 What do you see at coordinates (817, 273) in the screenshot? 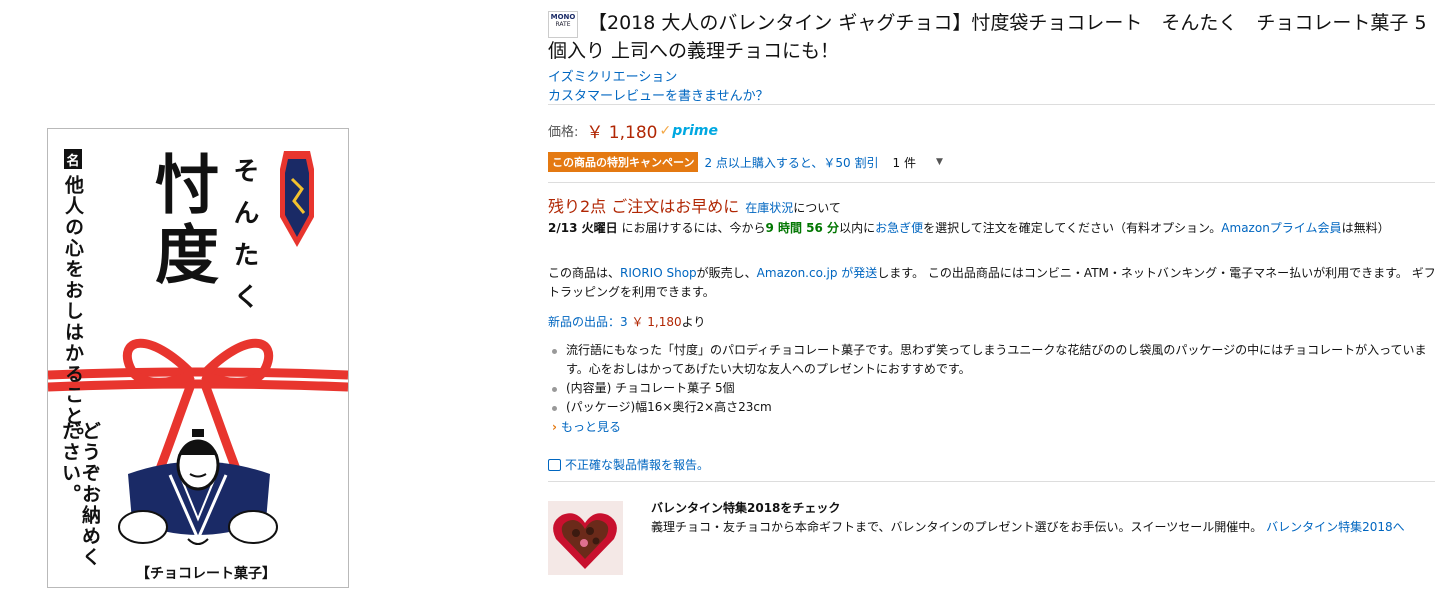
I see `fulfillment-link: Amazon.co.jp が発送` at bounding box center [817, 273].